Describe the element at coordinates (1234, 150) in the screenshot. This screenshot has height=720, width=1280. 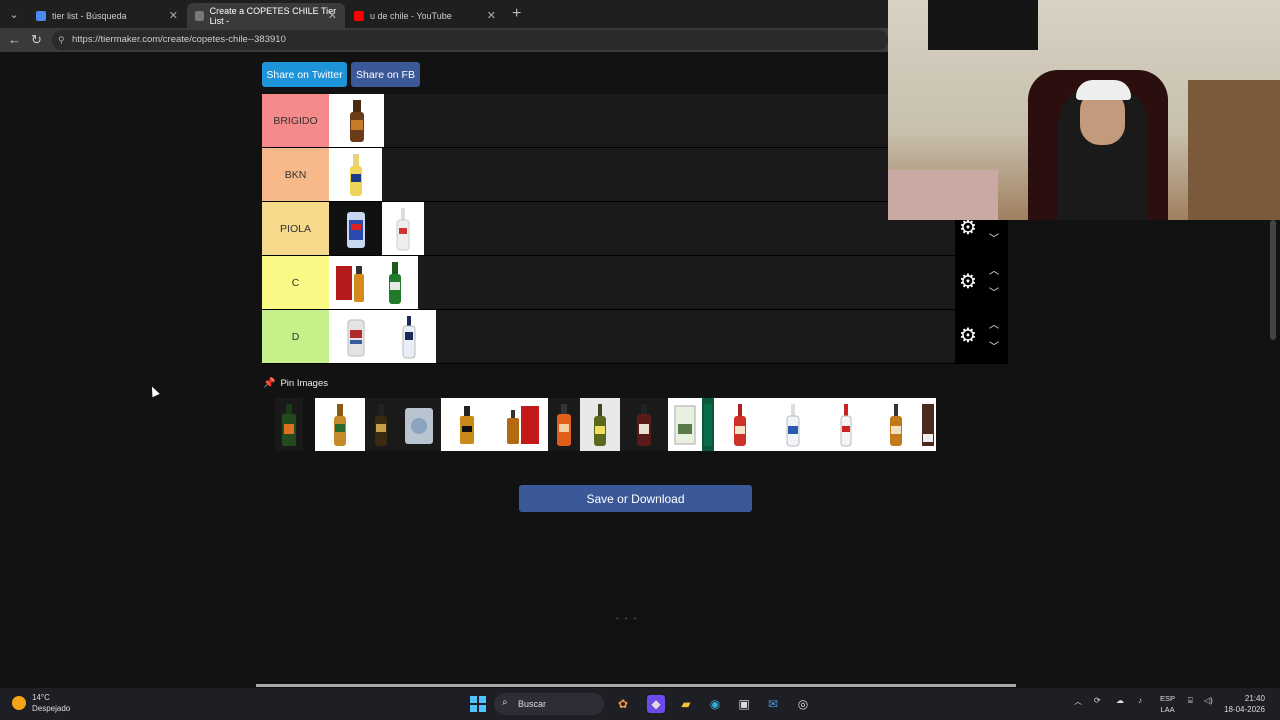
I see `shelf-background` at that location.